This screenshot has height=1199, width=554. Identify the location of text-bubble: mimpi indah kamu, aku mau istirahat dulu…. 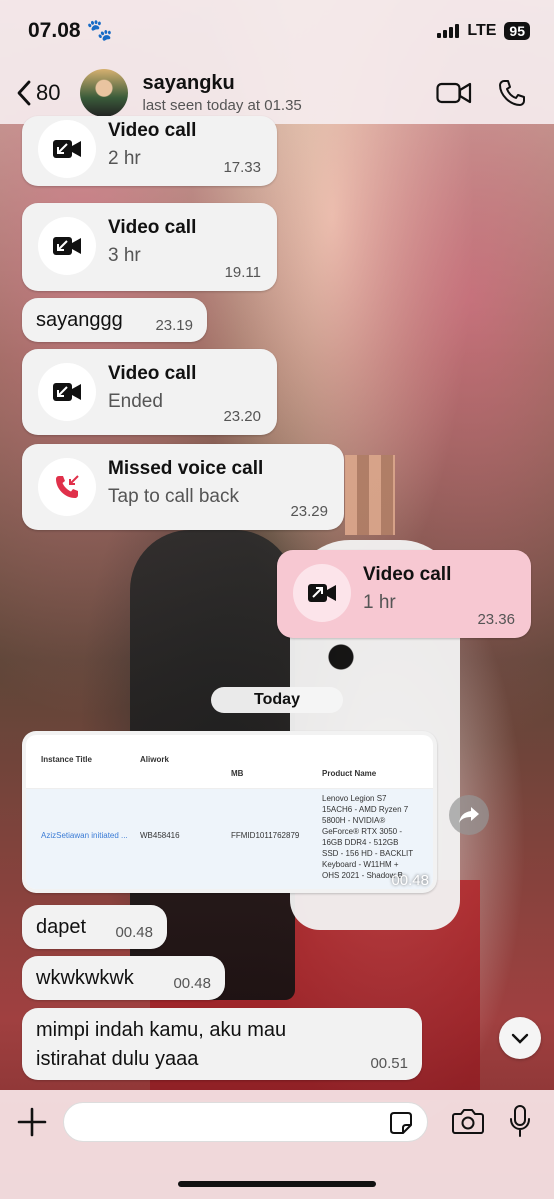
(222, 1044).